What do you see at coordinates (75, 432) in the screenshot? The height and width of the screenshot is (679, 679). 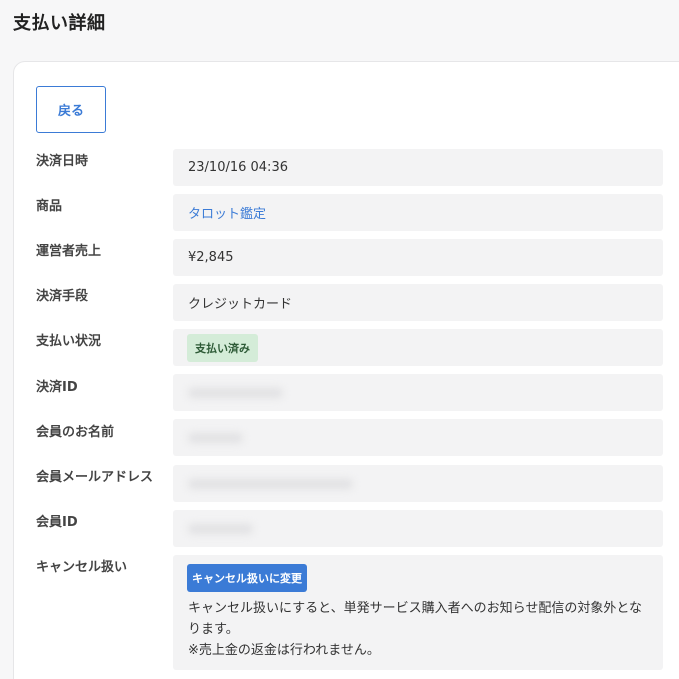 I see `label-member-name: 会員のお名前` at bounding box center [75, 432].